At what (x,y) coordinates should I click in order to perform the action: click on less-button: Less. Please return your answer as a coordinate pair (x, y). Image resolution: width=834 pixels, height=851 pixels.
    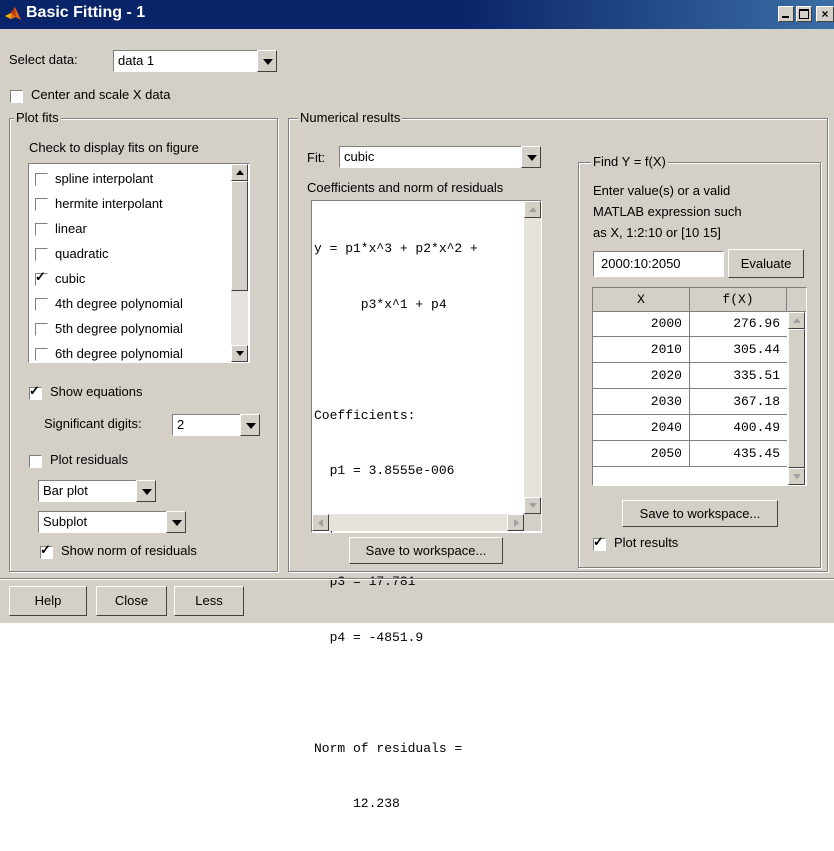
    Looking at the image, I should click on (209, 601).